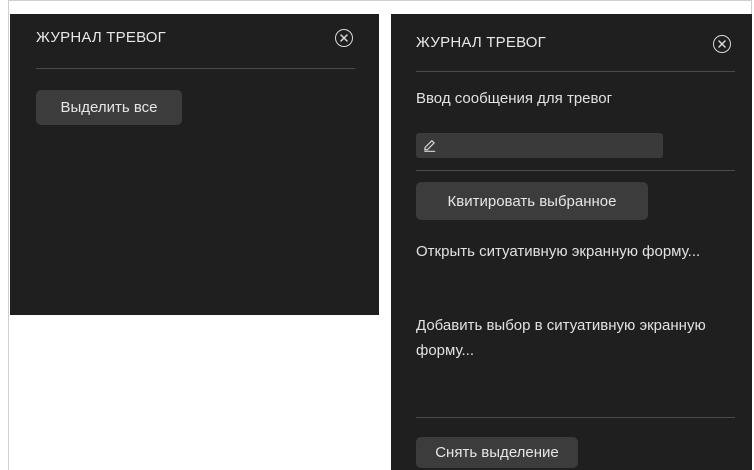 The width and height of the screenshot is (754, 470). I want to click on message-input-label: Ввод сообщения для тревог, so click(514, 98).